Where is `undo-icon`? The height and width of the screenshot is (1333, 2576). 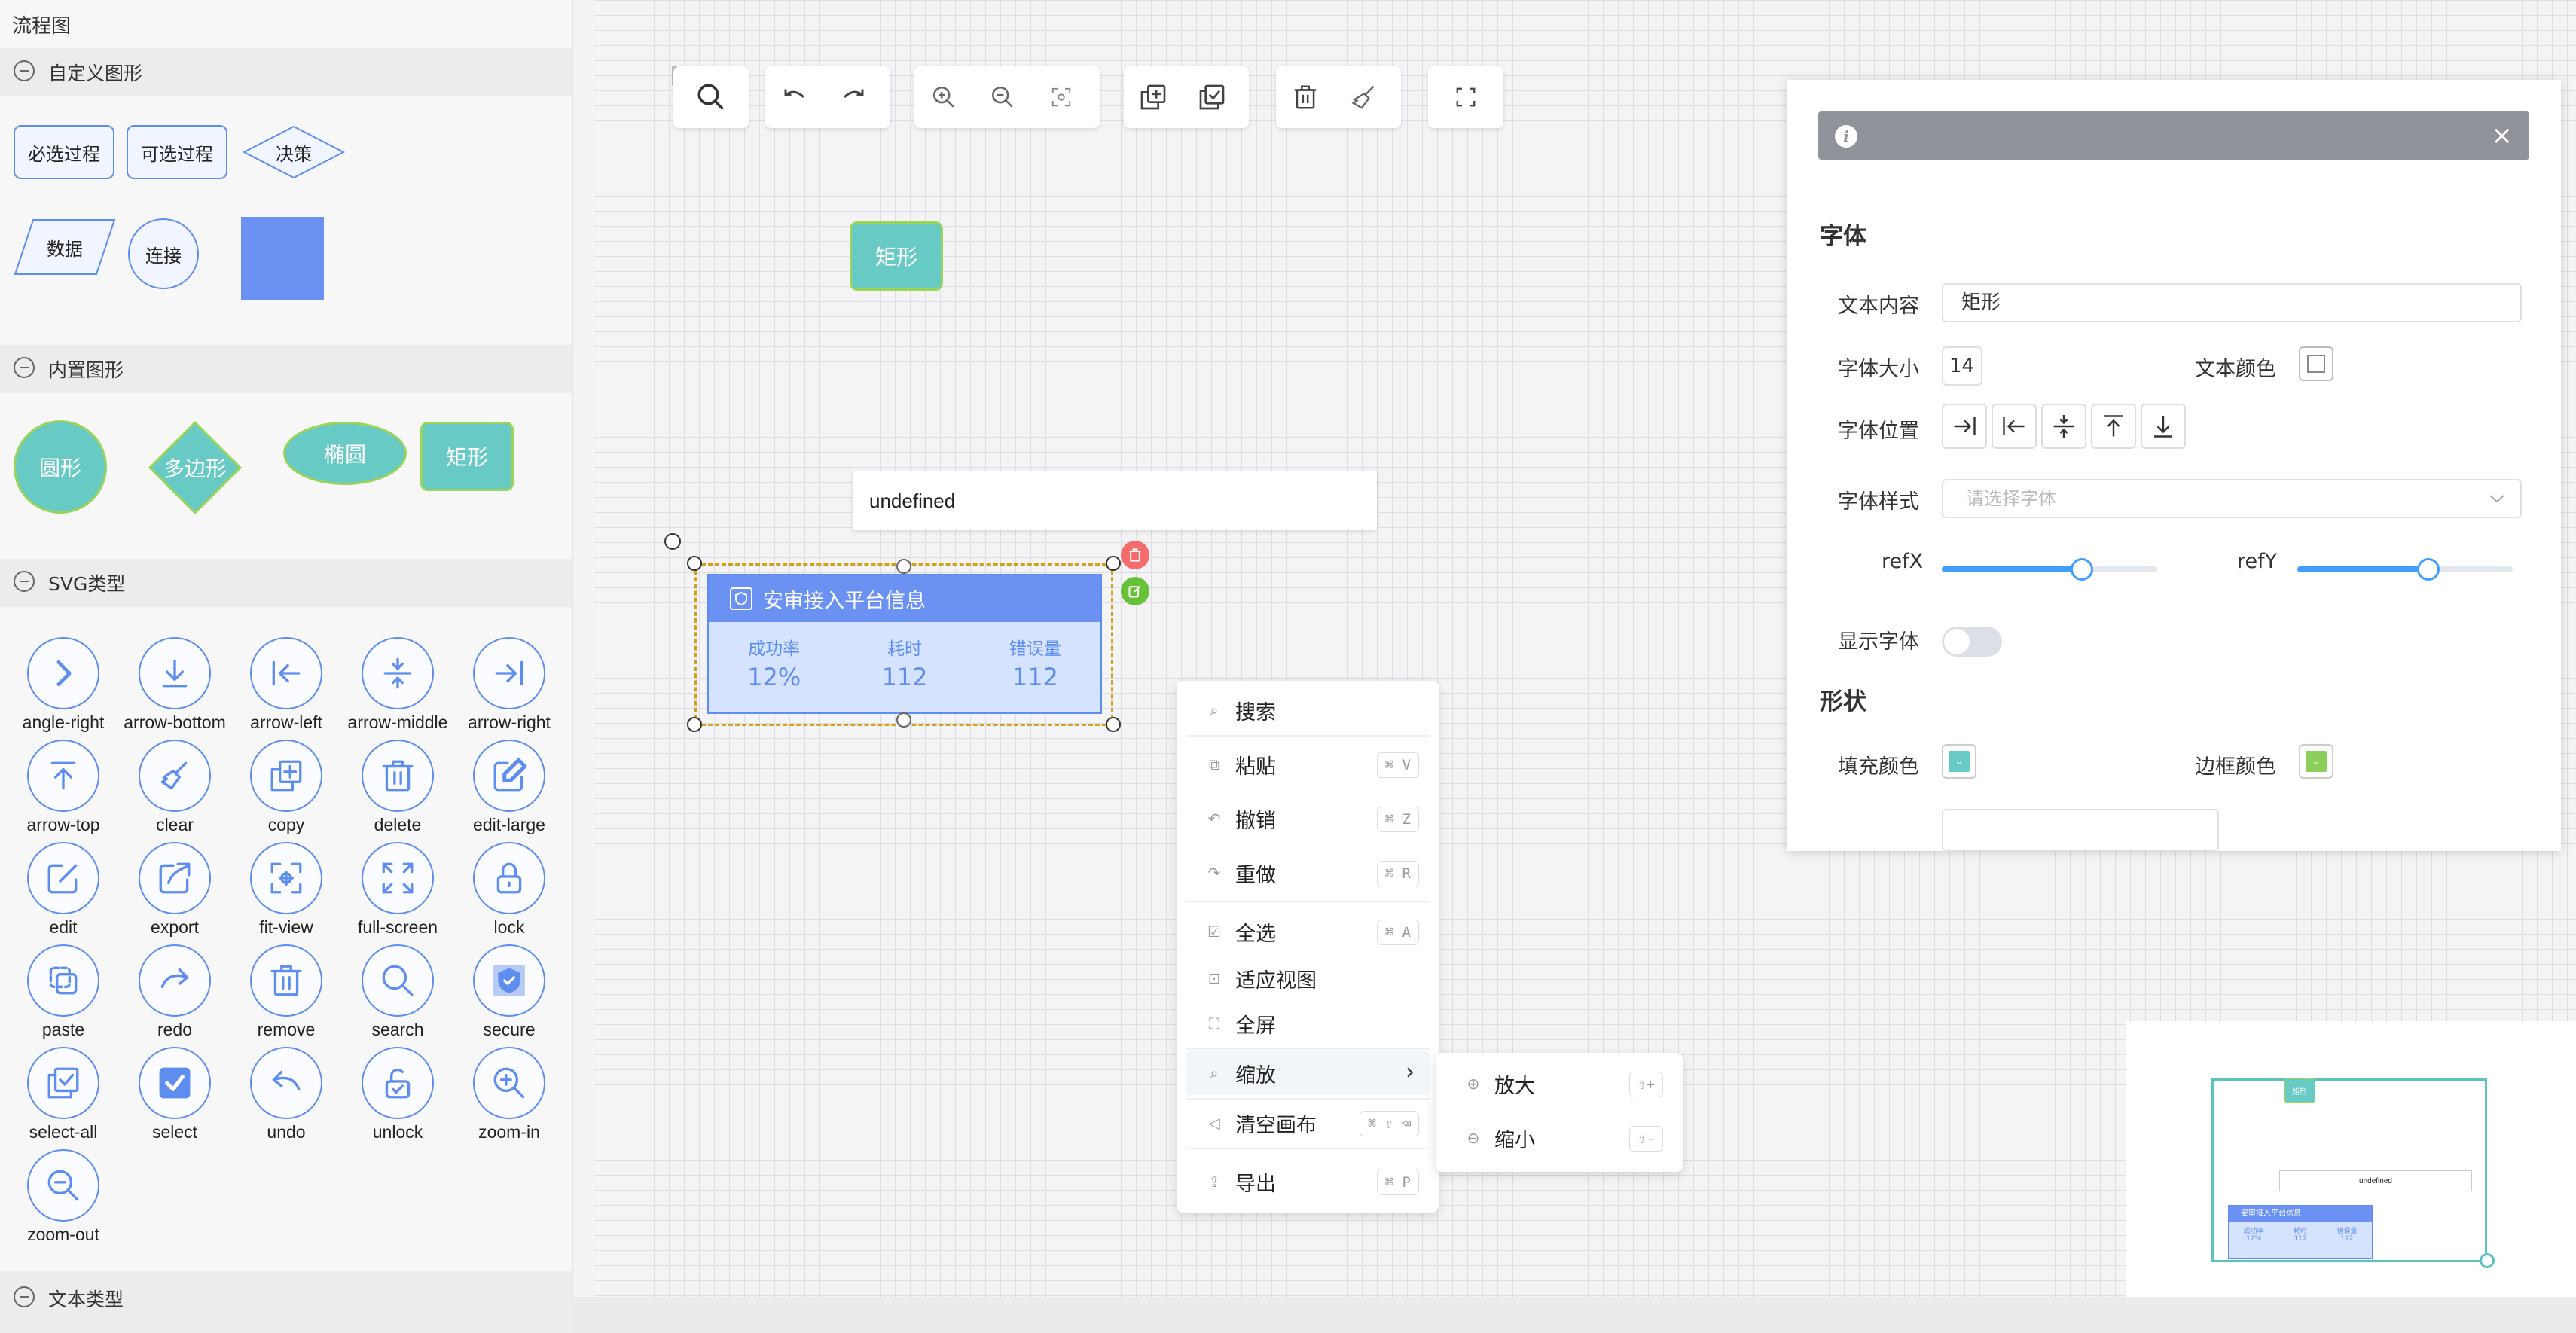
undo-icon is located at coordinates (795, 97).